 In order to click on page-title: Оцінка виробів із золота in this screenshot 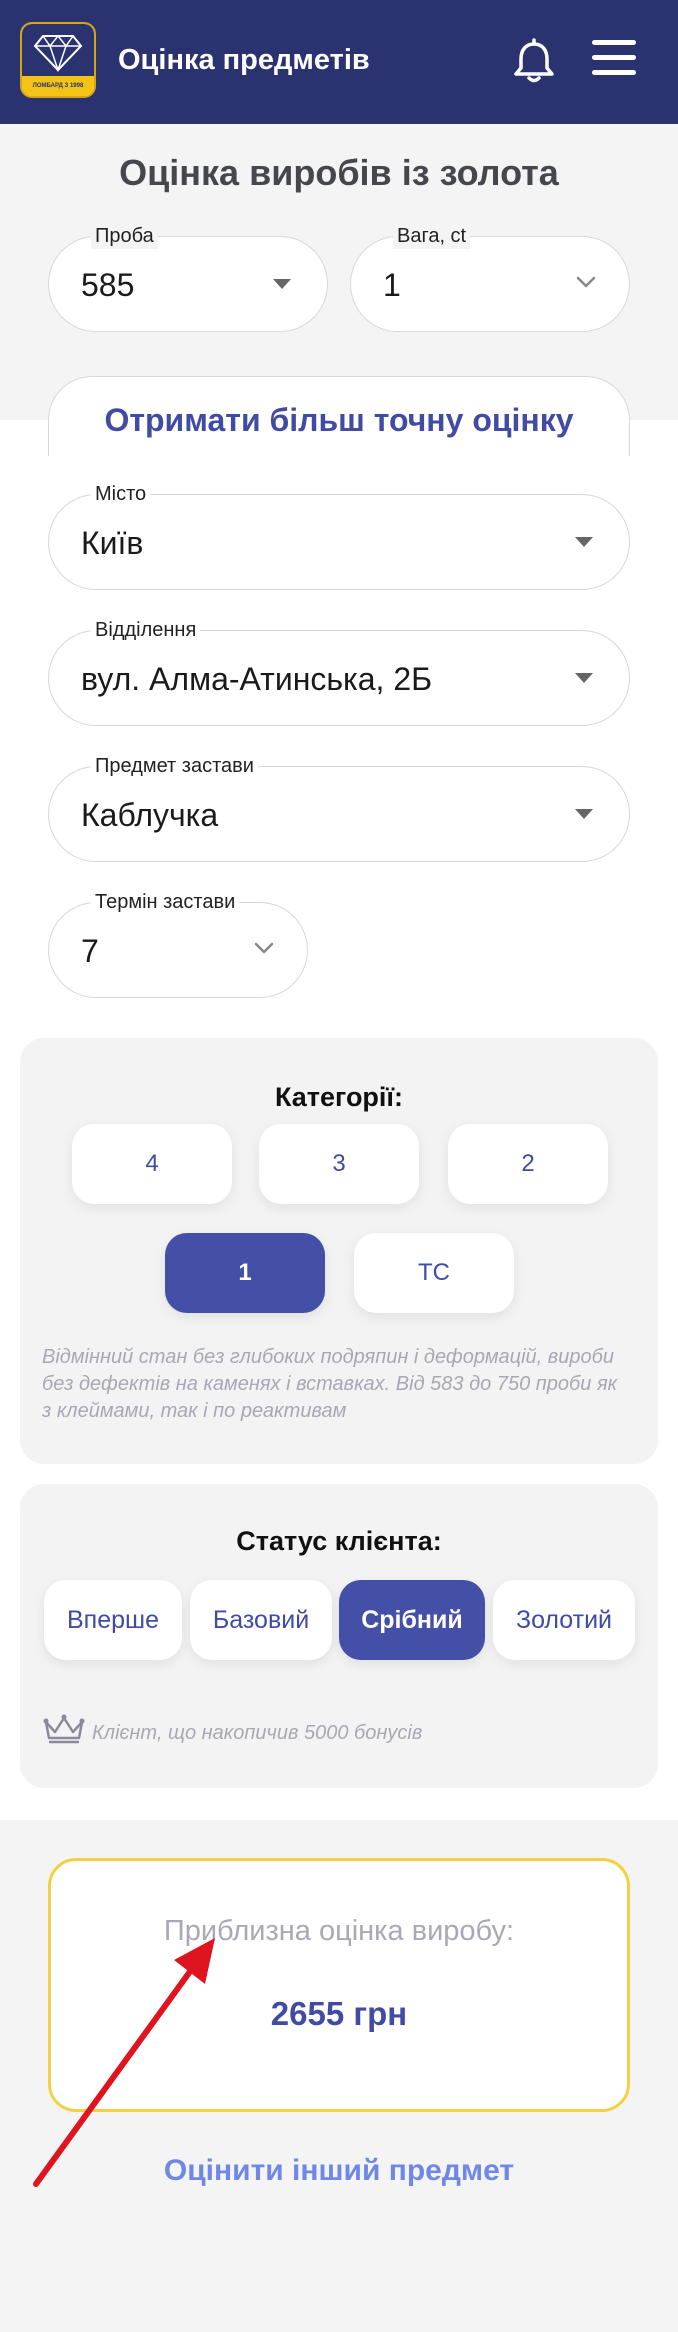, I will do `click(339, 172)`.